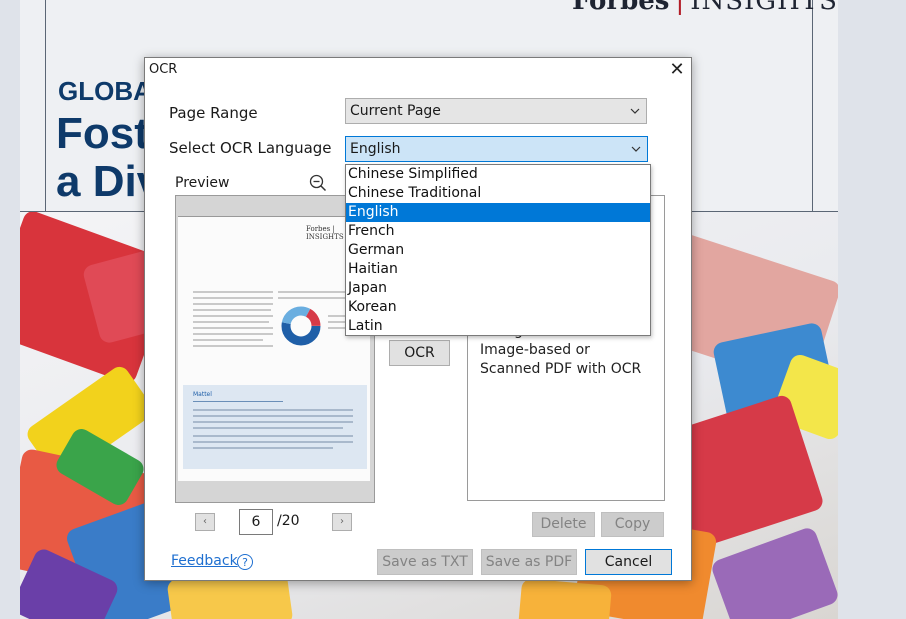 Image resolution: width=906 pixels, height=619 pixels. Describe the element at coordinates (163, 69) in the screenshot. I see `dialog-title: OCR` at that location.